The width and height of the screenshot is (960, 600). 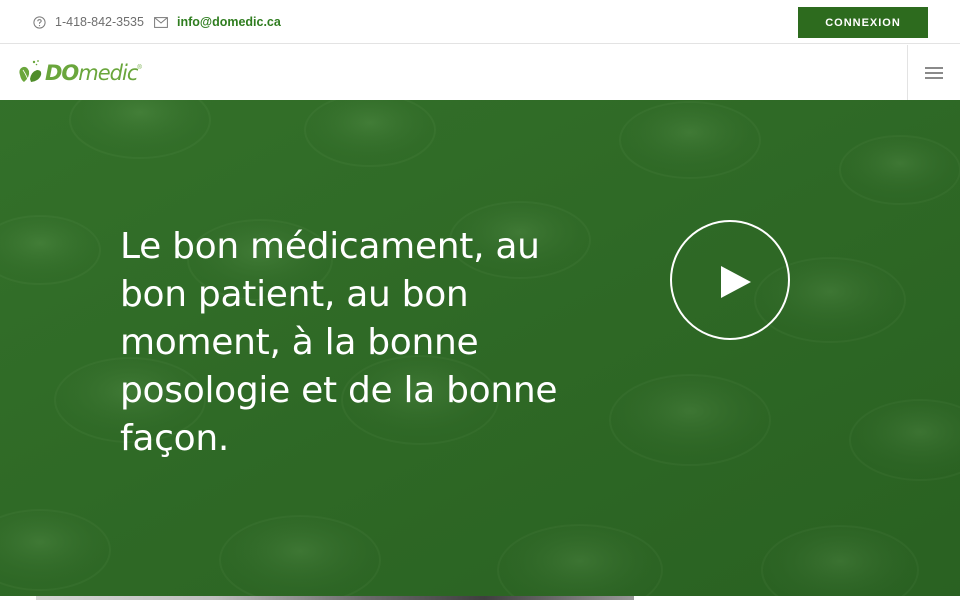 What do you see at coordinates (730, 280) in the screenshot?
I see `play-video-button` at bounding box center [730, 280].